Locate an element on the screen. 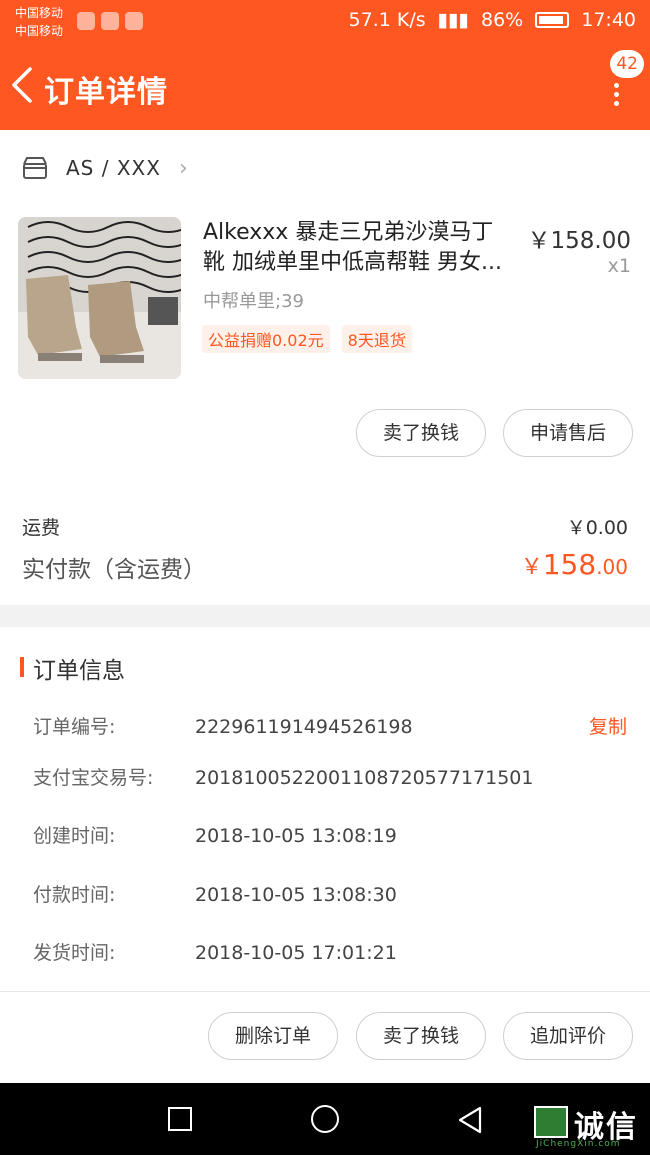 The height and width of the screenshot is (1155, 650). info-value: 2018100522001108720577171501 is located at coordinates (364, 778).